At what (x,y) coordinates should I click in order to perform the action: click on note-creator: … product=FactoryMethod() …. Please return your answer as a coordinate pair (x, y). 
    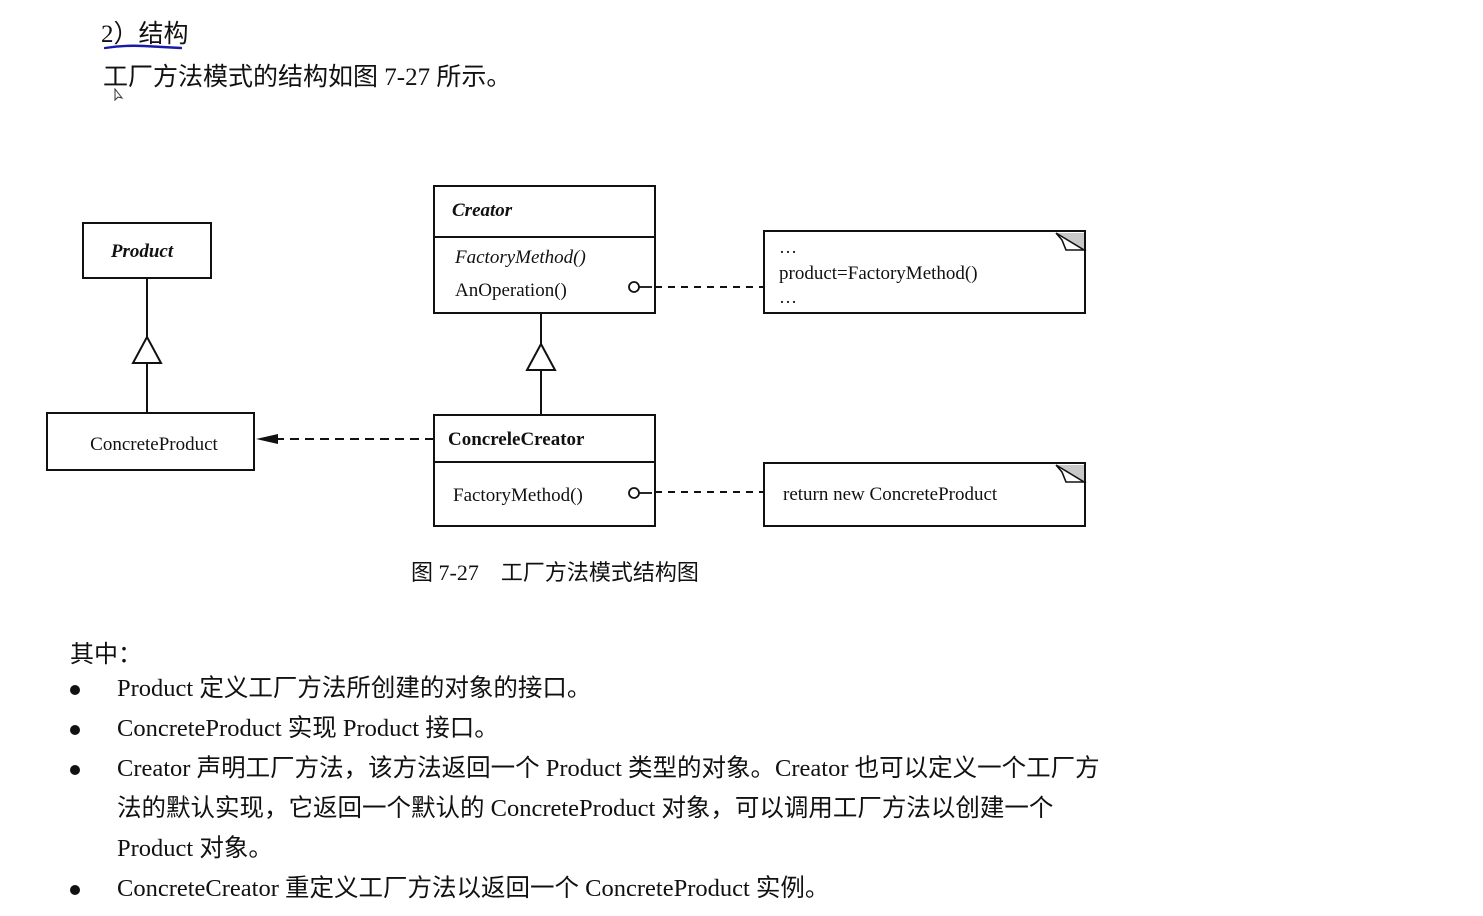
    Looking at the image, I should click on (925, 272).